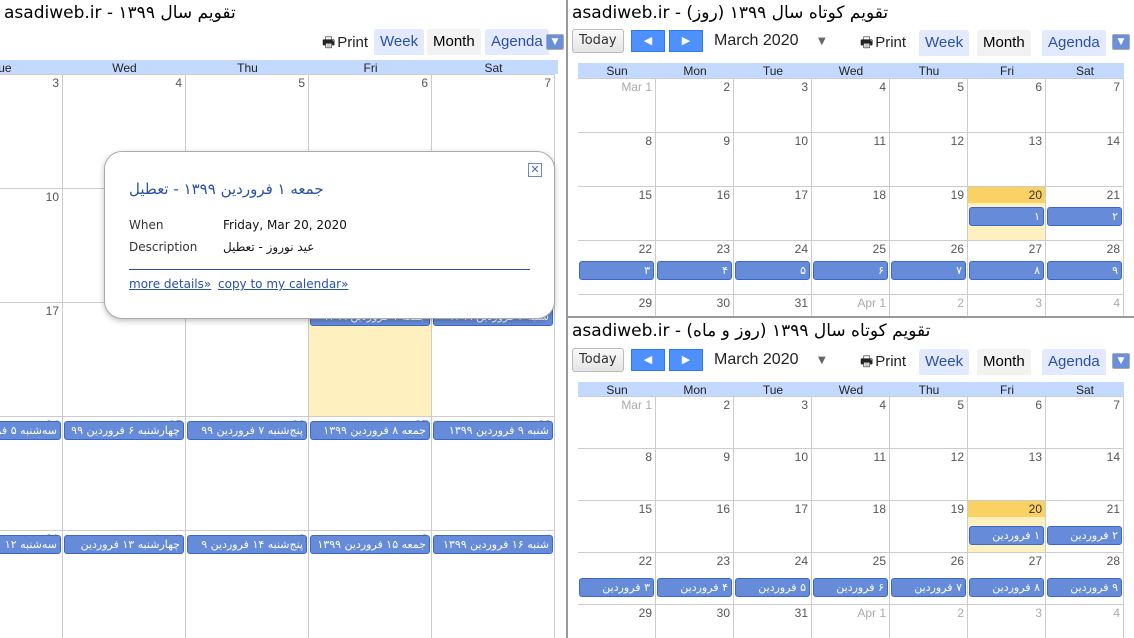  Describe the element at coordinates (617, 422) in the screenshot. I see `day-cell: Mar 1` at that location.